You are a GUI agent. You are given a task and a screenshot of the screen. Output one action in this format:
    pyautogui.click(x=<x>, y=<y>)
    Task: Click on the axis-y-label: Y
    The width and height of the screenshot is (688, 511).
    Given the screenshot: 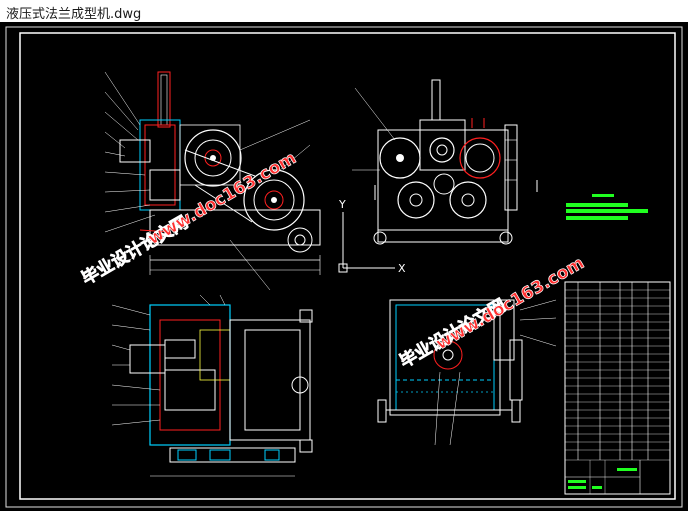 What is the action you would take?
    pyautogui.click(x=342, y=204)
    